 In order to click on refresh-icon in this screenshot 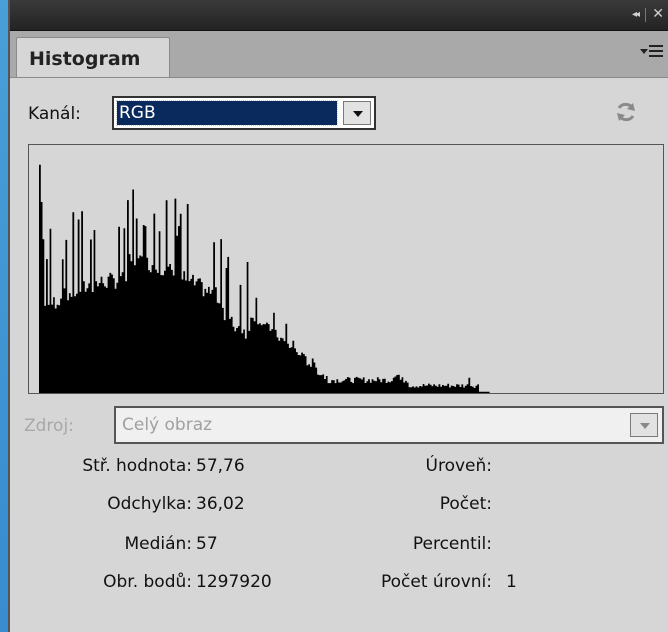, I will do `click(626, 112)`.